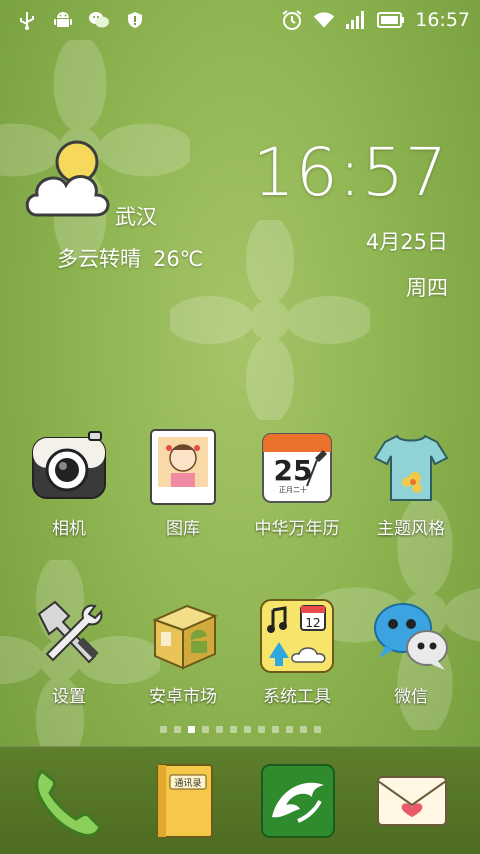 The width and height of the screenshot is (480, 854). What do you see at coordinates (191, 729) in the screenshot?
I see `page-dot-active` at bounding box center [191, 729].